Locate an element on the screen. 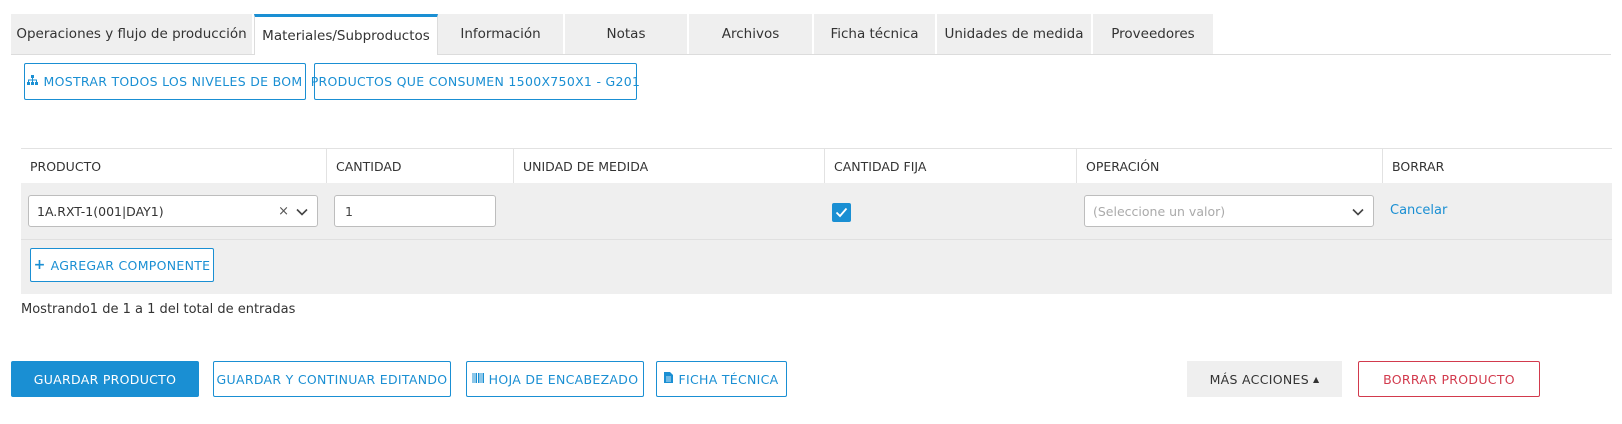  save-continue-button: GUARDAR Y CONTINUAR EDITANDO is located at coordinates (332, 379).